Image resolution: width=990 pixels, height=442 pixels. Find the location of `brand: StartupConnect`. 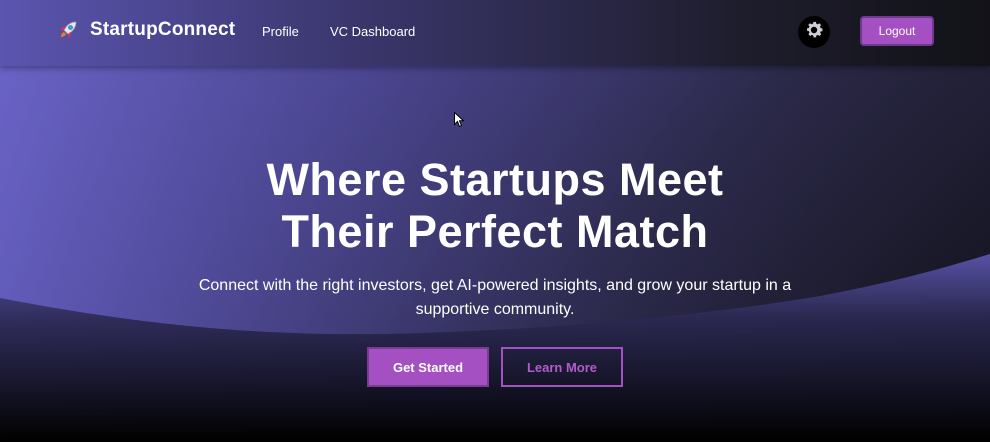

brand: StartupConnect is located at coordinates (145, 30).